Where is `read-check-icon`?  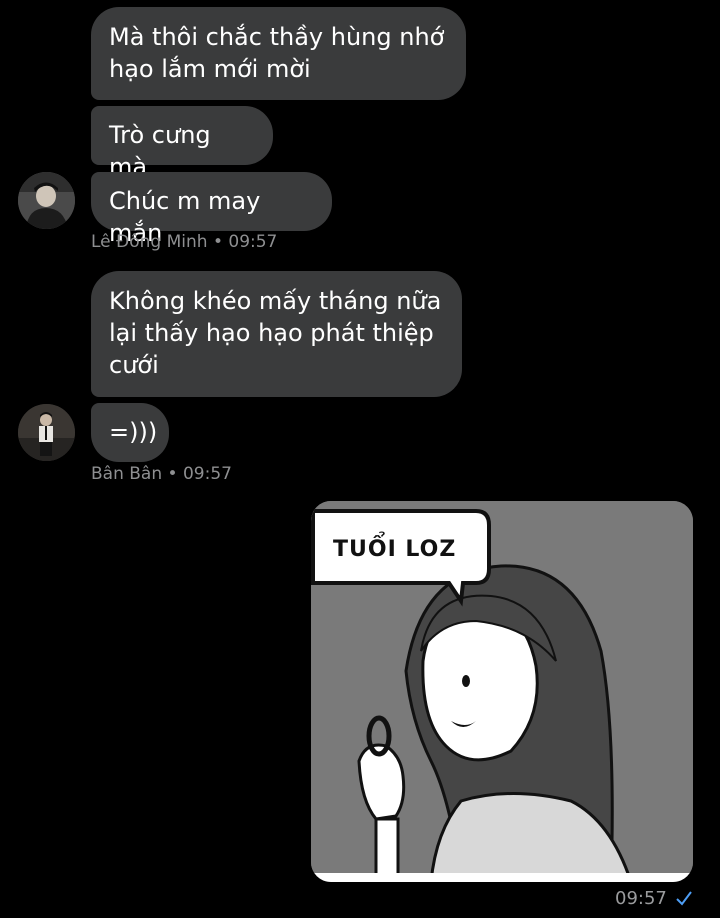 read-check-icon is located at coordinates (684, 900).